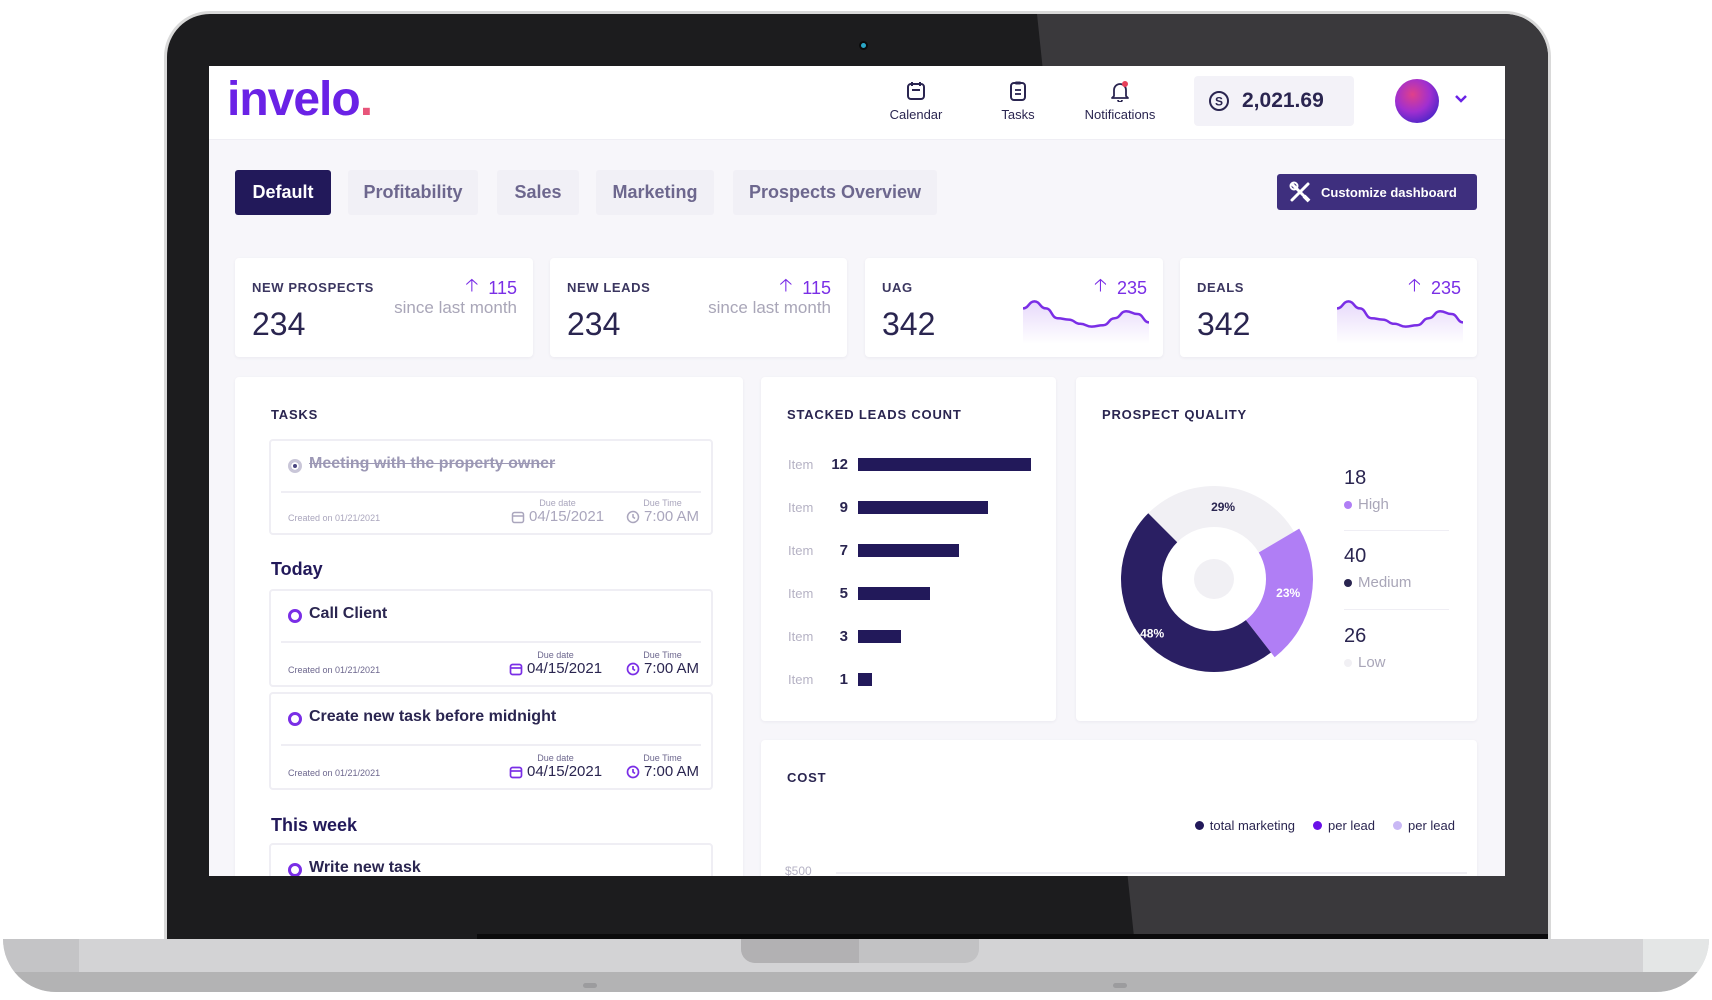 This screenshot has width=1712, height=1000. Describe the element at coordinates (1274, 101) in the screenshot. I see `balance-display: S 2,021.69` at that location.